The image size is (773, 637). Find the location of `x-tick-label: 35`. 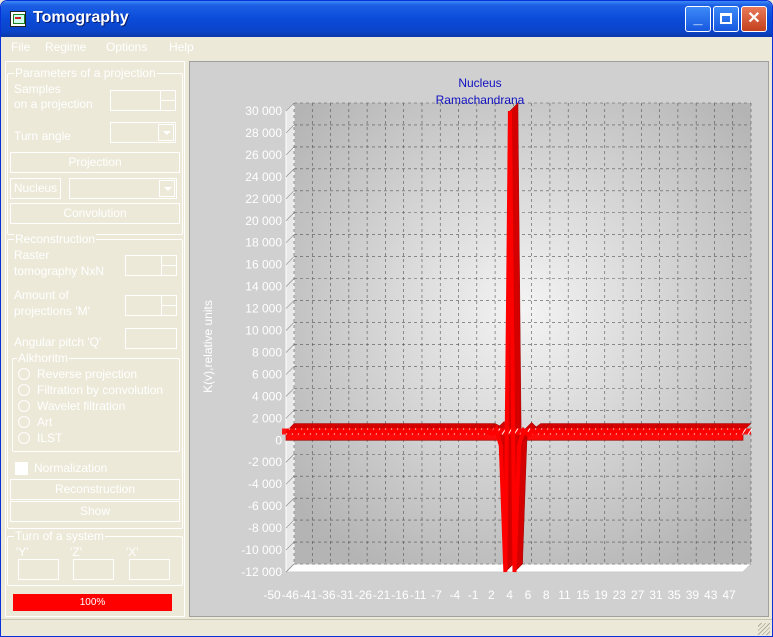

x-tick-label: 35 is located at coordinates (674, 595).